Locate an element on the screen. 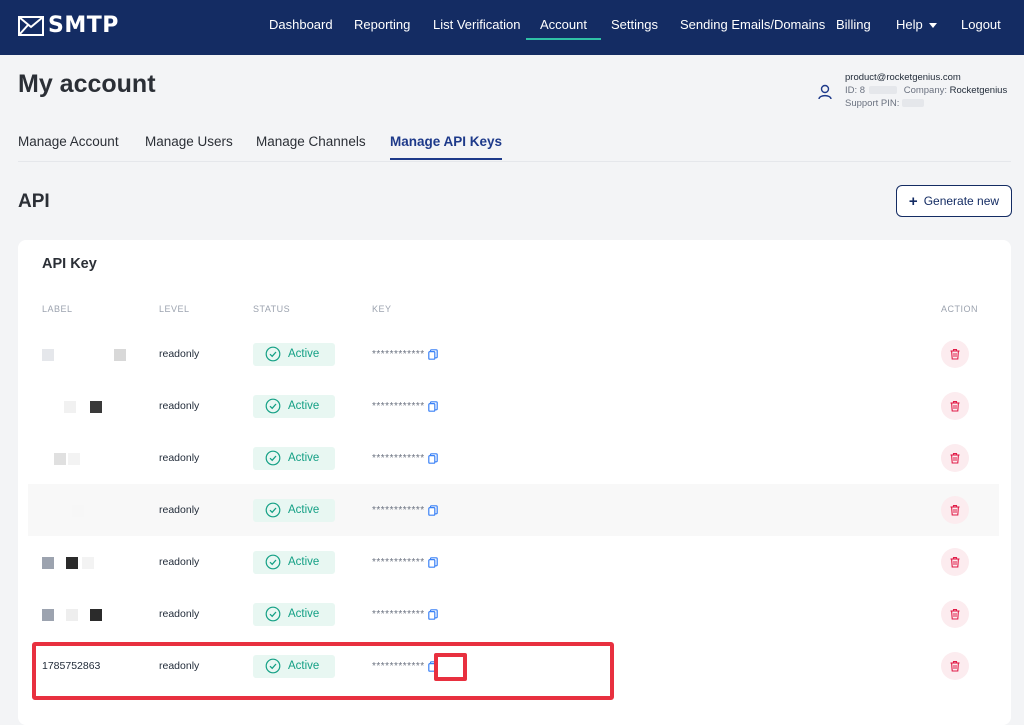 Image resolution: width=1024 pixels, height=725 pixels. tab-manage-api-keys: Manage API Keys is located at coordinates (446, 147).